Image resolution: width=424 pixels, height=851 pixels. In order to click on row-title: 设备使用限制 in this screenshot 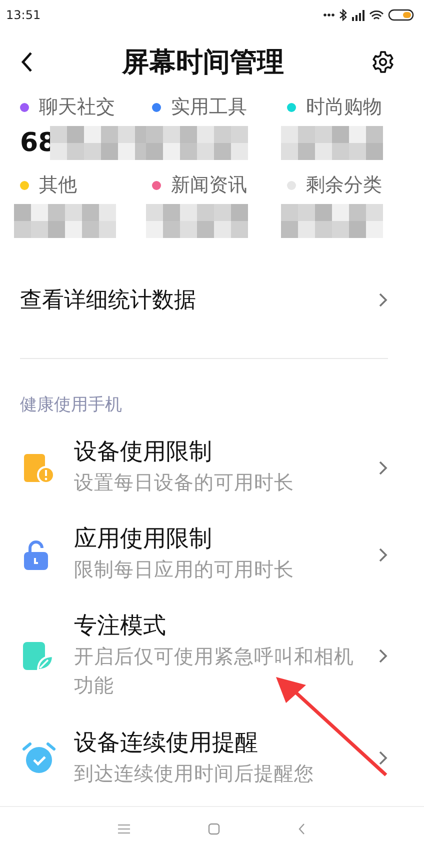, I will do `click(143, 452)`.